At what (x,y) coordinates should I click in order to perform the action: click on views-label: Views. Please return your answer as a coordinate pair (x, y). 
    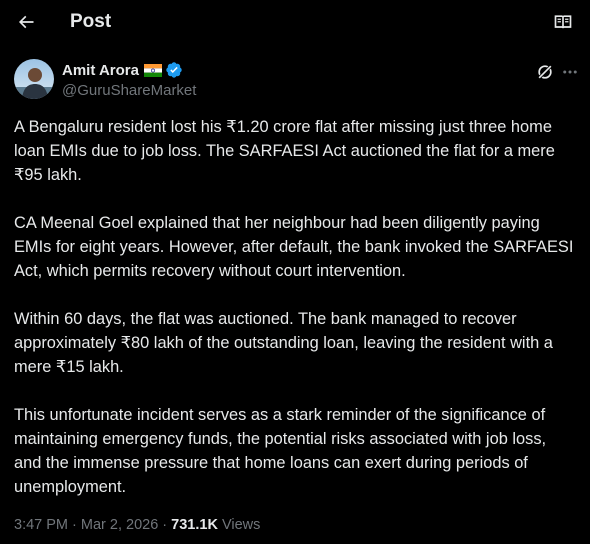
    Looking at the image, I should click on (239, 525).